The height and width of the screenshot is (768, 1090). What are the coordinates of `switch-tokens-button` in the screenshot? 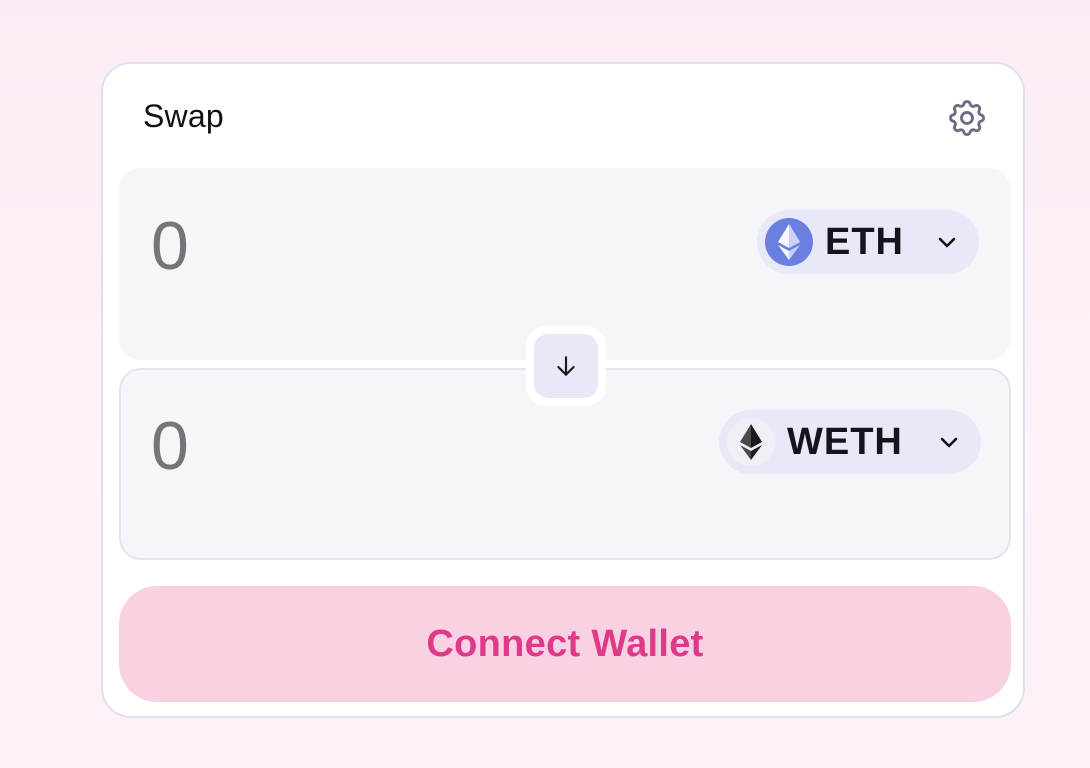 It's located at (566, 366).